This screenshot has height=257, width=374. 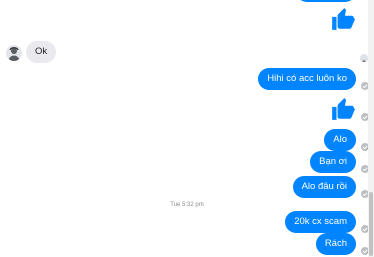 I want to click on message-text: Ok, so click(x=41, y=51).